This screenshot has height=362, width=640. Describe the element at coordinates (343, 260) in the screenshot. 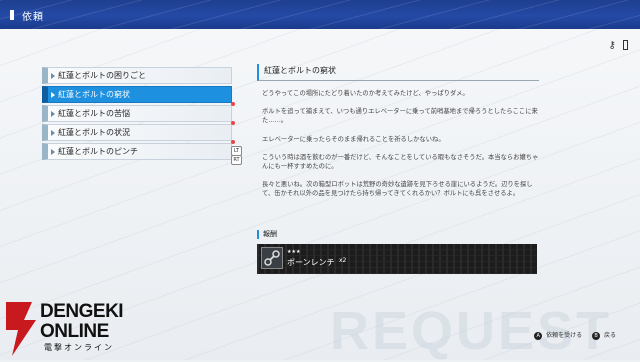

I see `reward-count: x2` at that location.